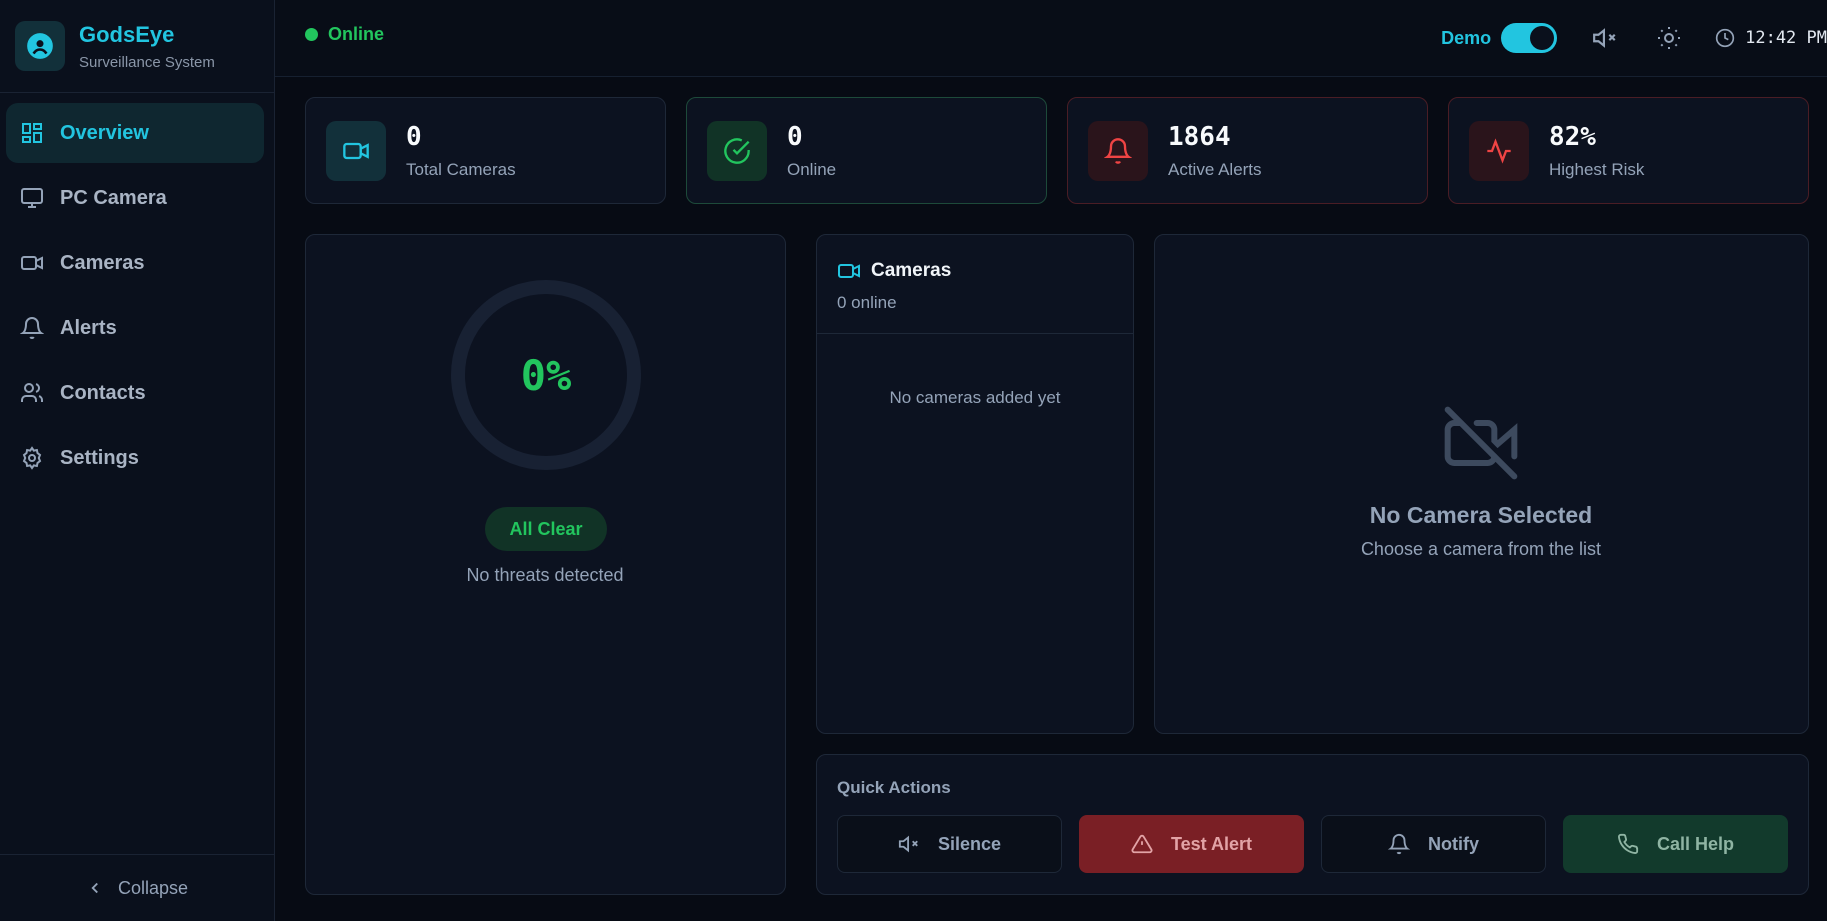  What do you see at coordinates (1695, 843) in the screenshot?
I see `button-label: Call Help` at bounding box center [1695, 843].